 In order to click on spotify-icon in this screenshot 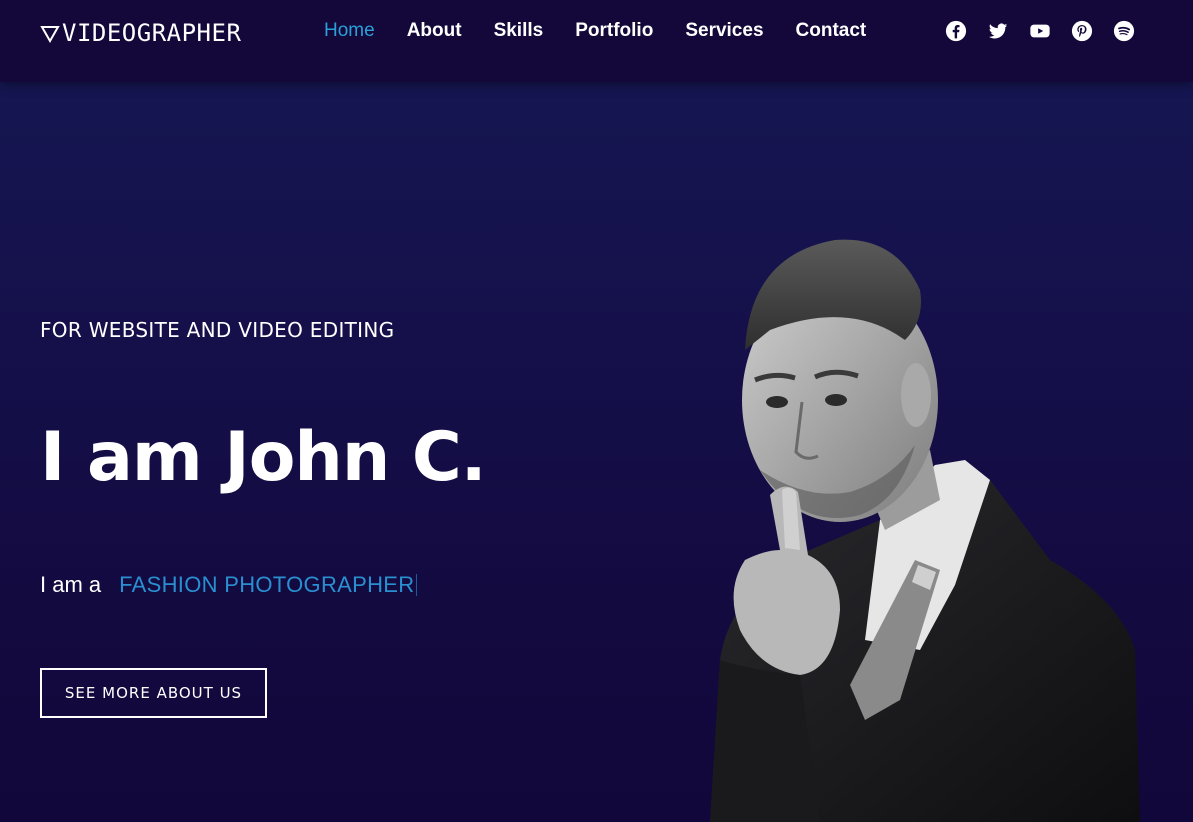, I will do `click(1124, 31)`.